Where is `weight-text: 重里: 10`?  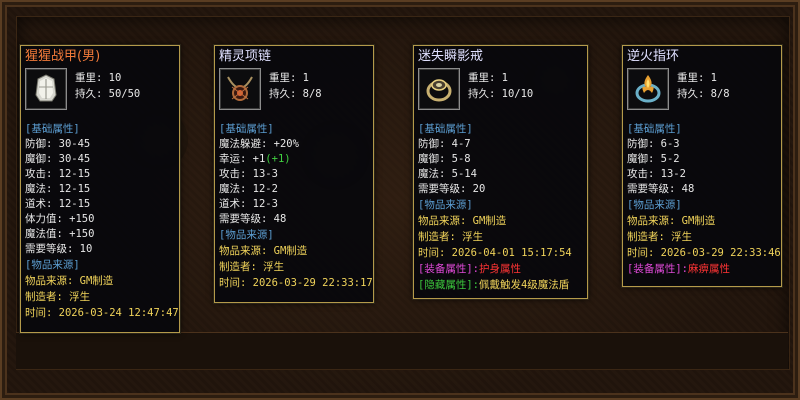
weight-text: 重里: 10 is located at coordinates (98, 78).